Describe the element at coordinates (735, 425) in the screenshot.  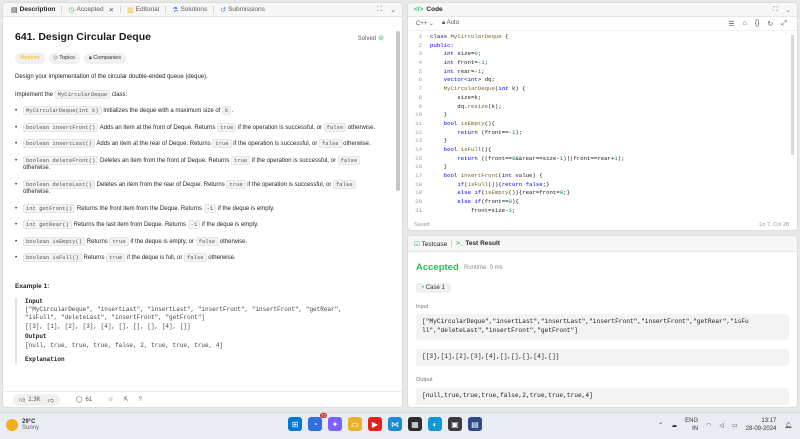
I see `battery-icon: ▭` at that location.